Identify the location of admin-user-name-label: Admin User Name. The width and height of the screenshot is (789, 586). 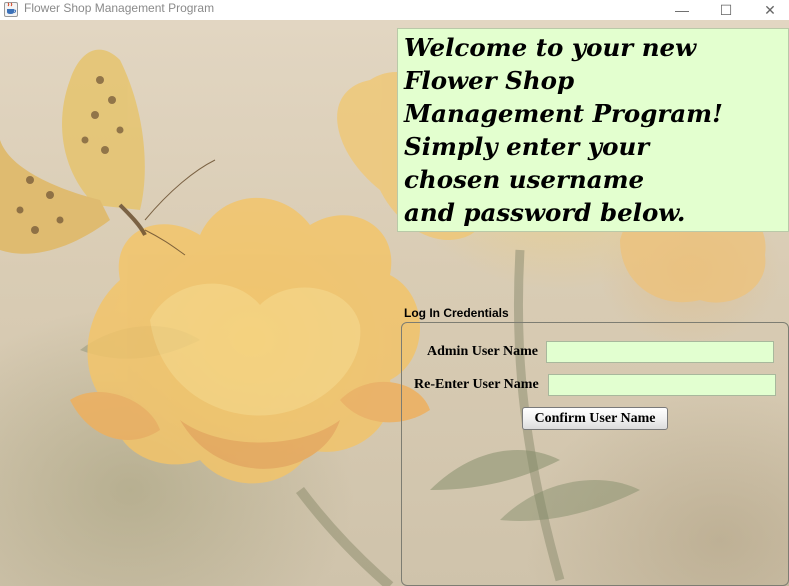
(482, 351).